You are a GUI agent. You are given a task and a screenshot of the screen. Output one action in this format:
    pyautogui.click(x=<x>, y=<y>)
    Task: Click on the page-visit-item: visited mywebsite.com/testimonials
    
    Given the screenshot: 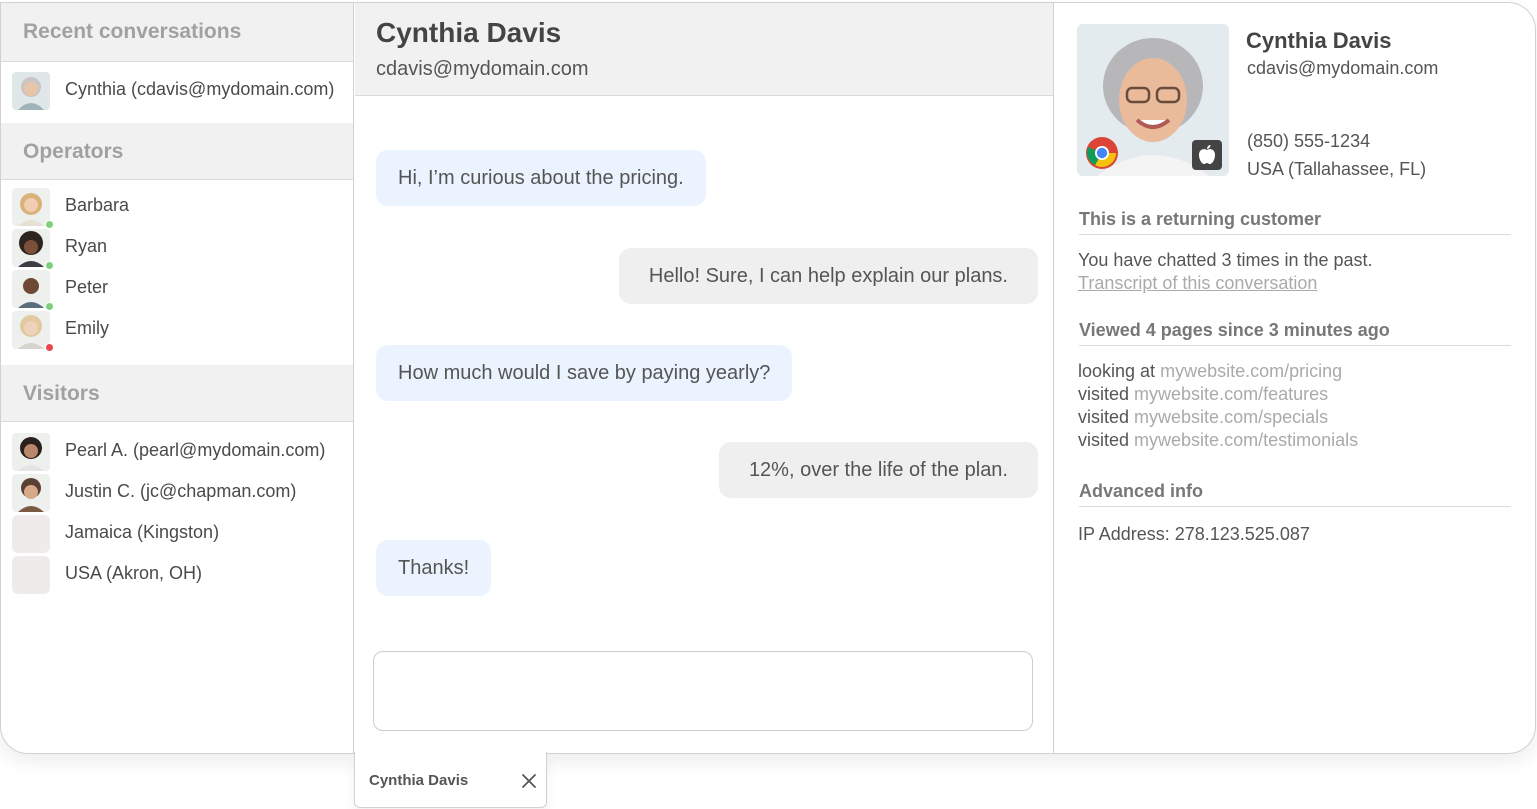 What is the action you would take?
    pyautogui.click(x=1218, y=440)
    